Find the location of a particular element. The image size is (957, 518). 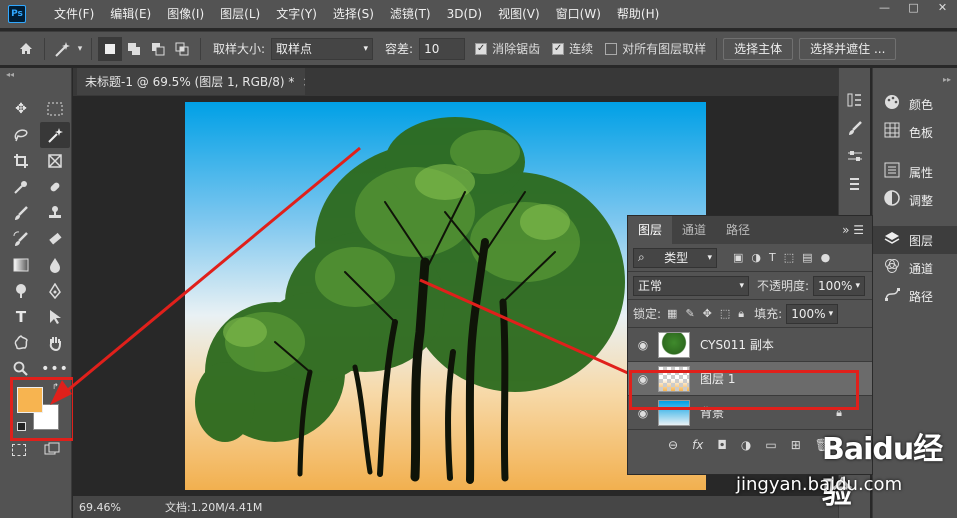

dock-properties-label: 属性 is located at coordinates (921, 172).